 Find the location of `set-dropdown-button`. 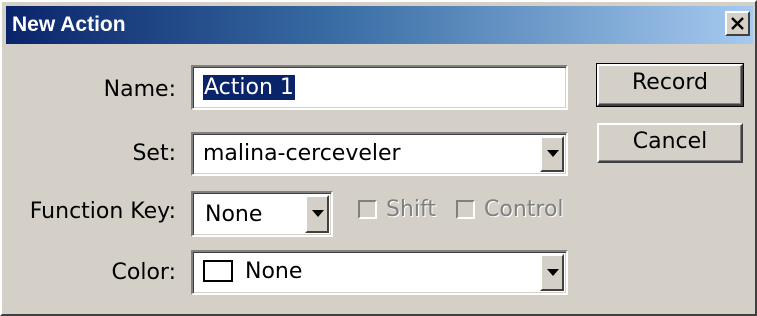

set-dropdown-button is located at coordinates (552, 154).